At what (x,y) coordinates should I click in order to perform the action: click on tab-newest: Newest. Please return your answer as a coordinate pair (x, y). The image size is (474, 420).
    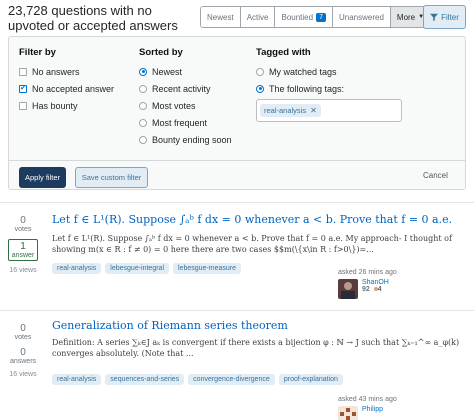
    Looking at the image, I should click on (221, 17).